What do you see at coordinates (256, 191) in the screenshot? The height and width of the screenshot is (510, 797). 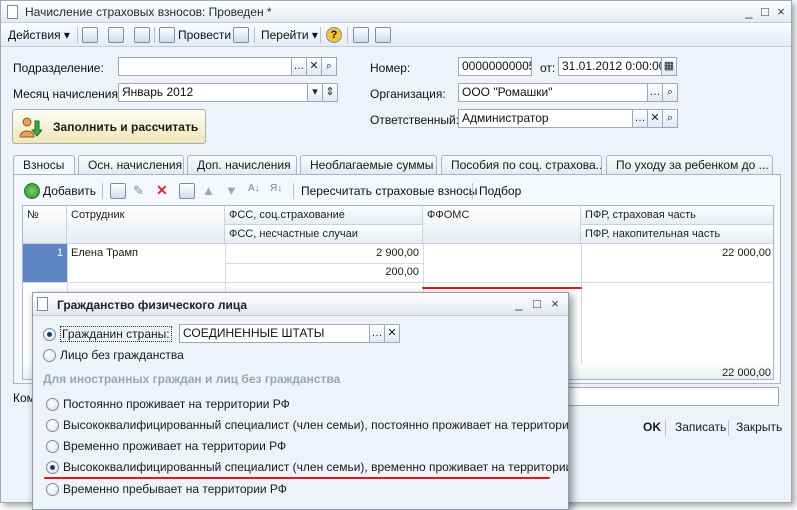 I see `sort-asc-icon: A↓` at bounding box center [256, 191].